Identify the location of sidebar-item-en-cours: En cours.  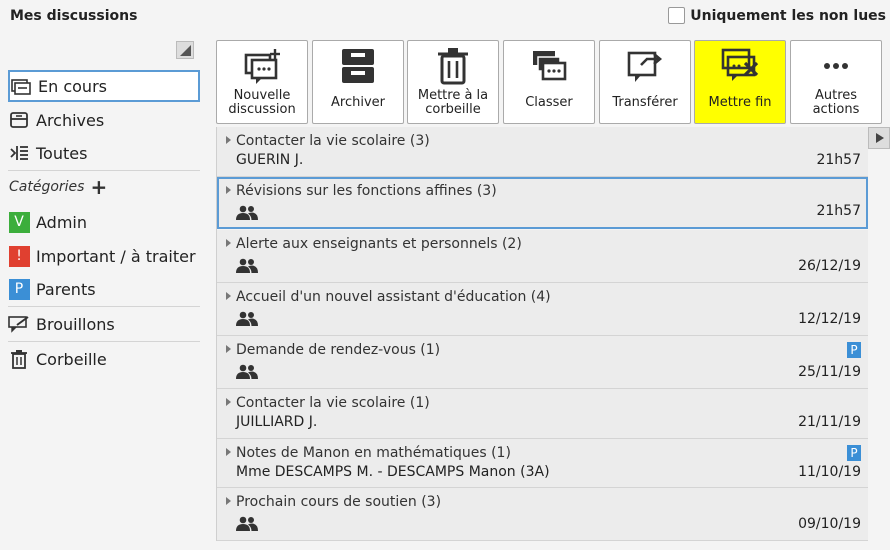
(104, 86).